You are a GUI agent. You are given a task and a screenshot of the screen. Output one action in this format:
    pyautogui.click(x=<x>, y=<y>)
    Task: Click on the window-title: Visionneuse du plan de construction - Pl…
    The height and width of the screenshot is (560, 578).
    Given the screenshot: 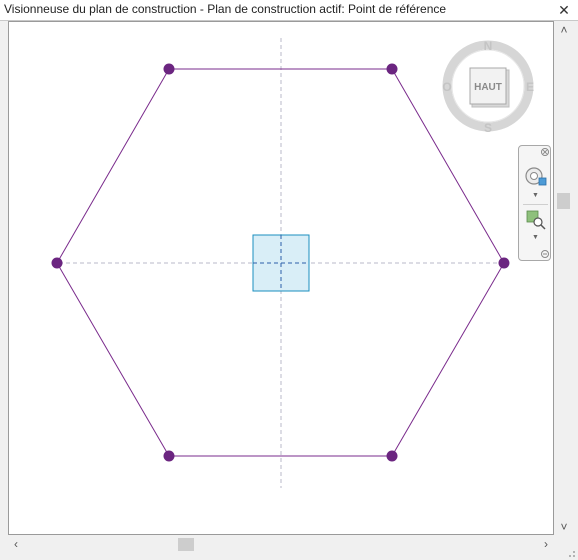 What is the action you would take?
    pyautogui.click(x=225, y=9)
    